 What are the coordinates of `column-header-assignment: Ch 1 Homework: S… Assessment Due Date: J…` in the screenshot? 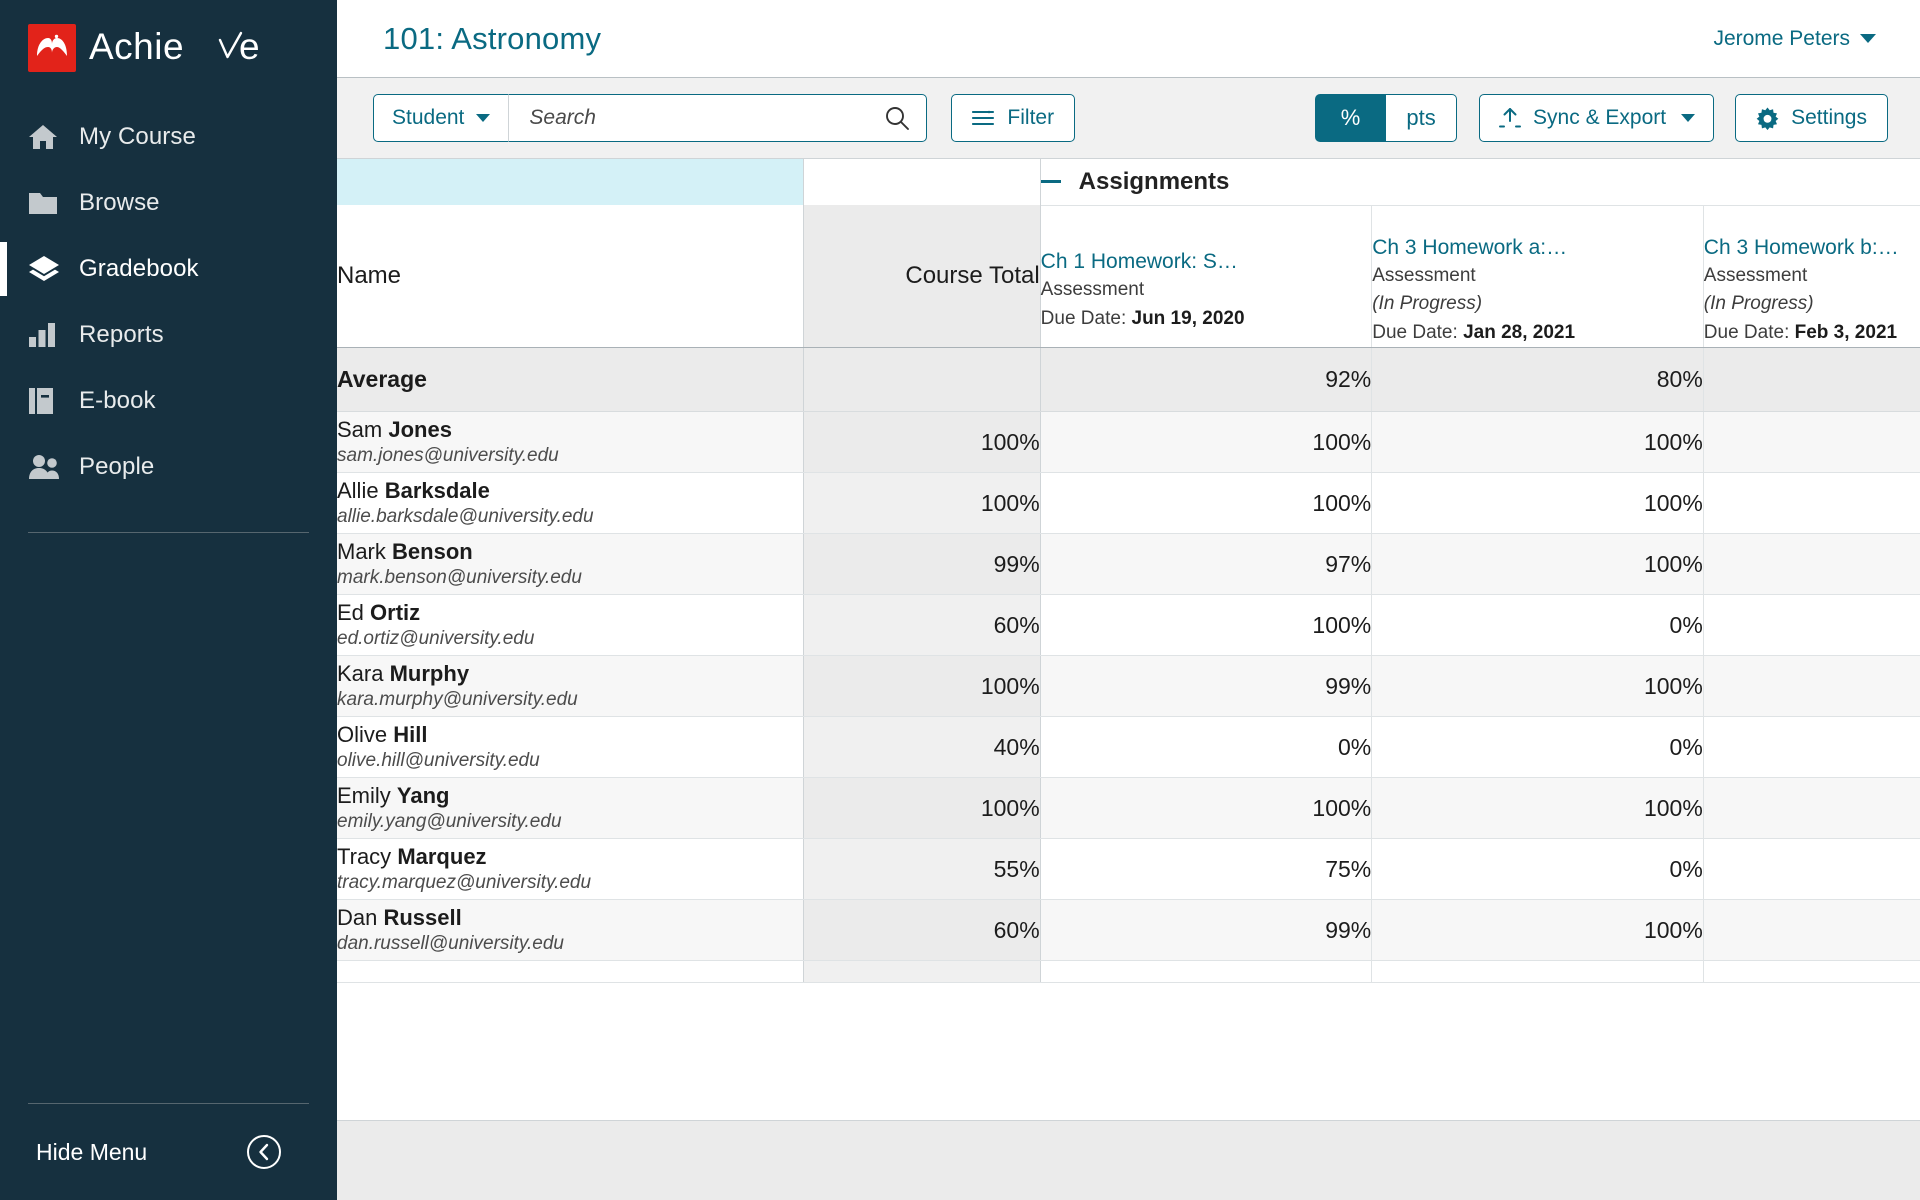 It's located at (1206, 277).